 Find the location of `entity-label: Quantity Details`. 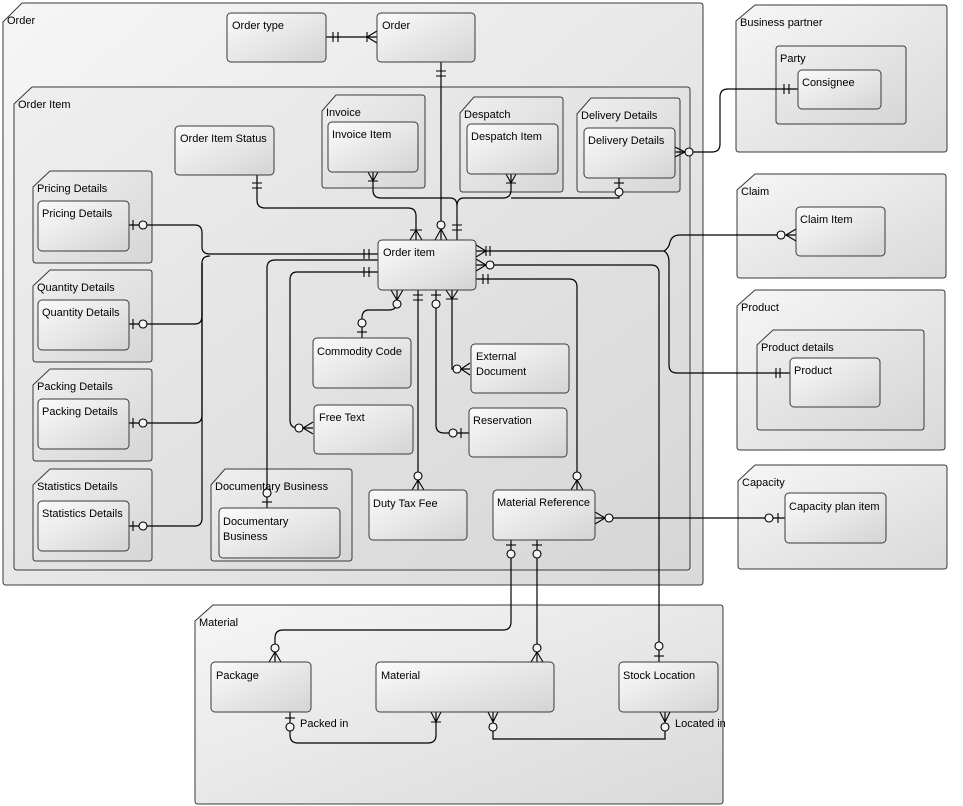

entity-label: Quantity Details is located at coordinates (81, 313).